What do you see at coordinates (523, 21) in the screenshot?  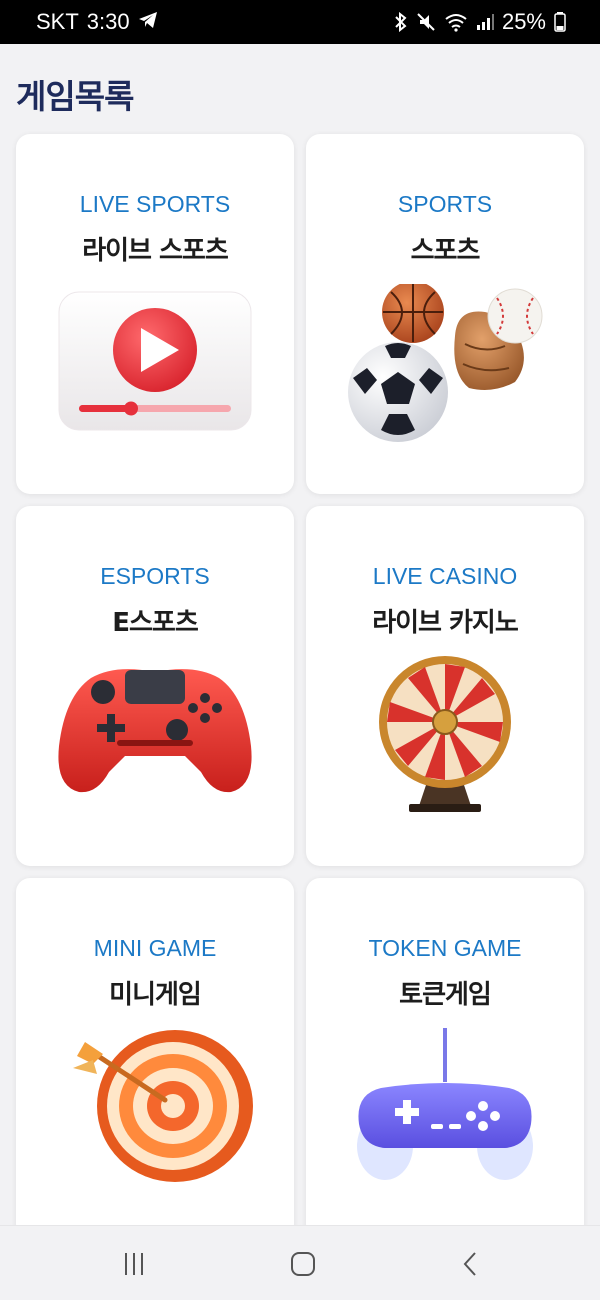 I see `battery-label: 25%` at bounding box center [523, 21].